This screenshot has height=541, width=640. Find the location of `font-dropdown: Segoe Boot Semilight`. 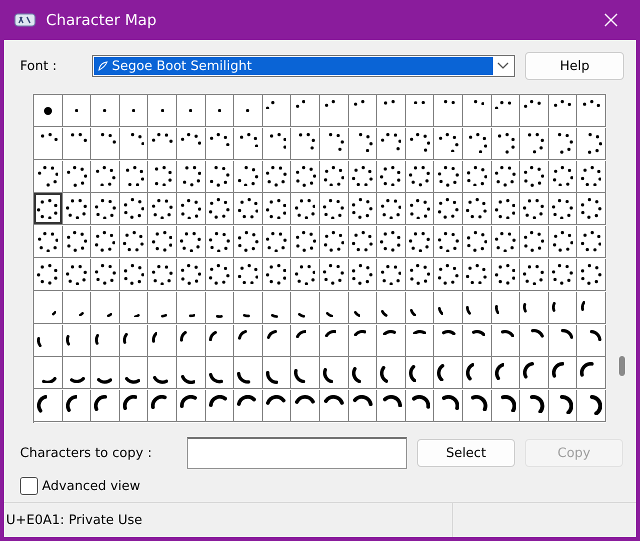

font-dropdown: Segoe Boot Semilight is located at coordinates (304, 66).